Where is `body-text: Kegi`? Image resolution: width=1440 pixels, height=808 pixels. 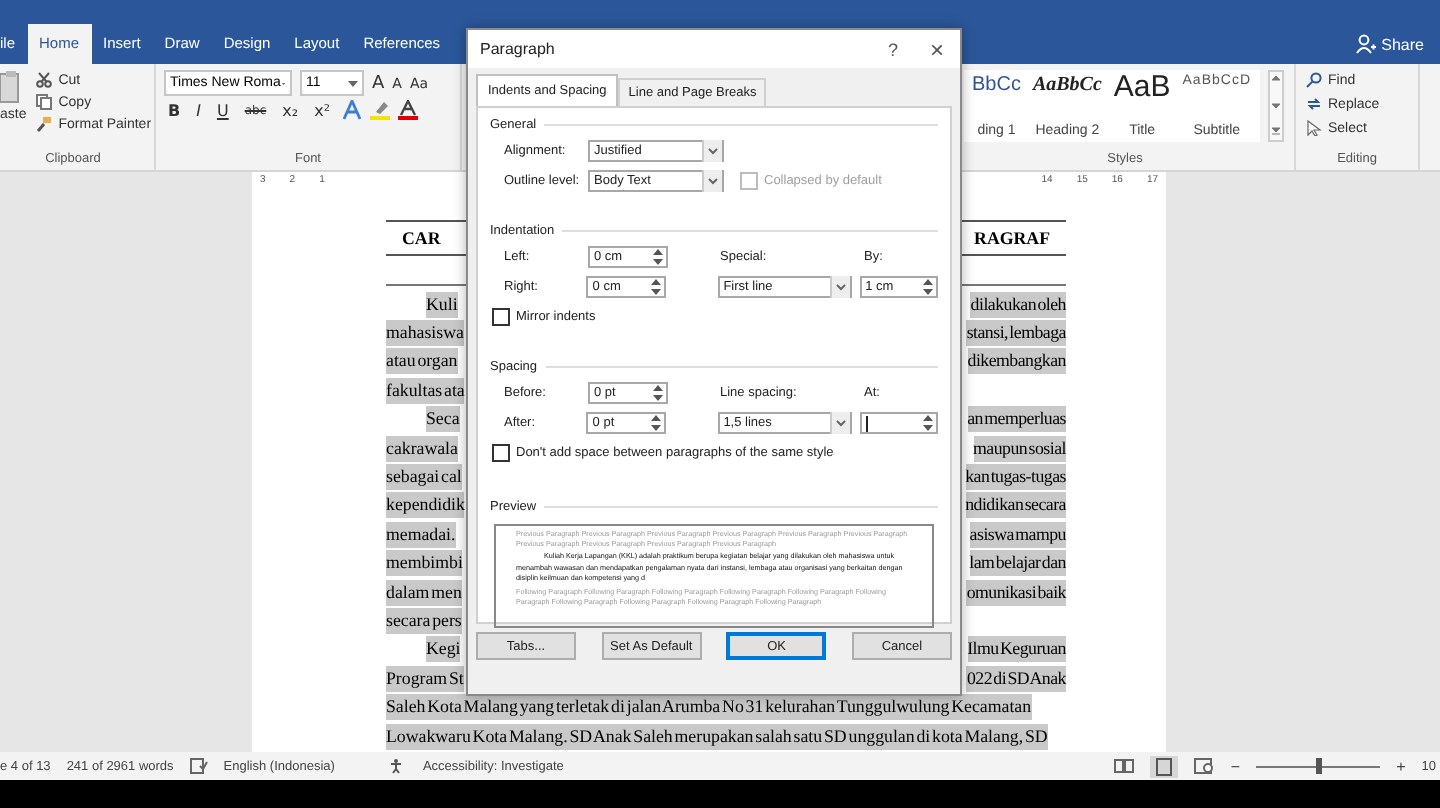
body-text: Kegi is located at coordinates (443, 649).